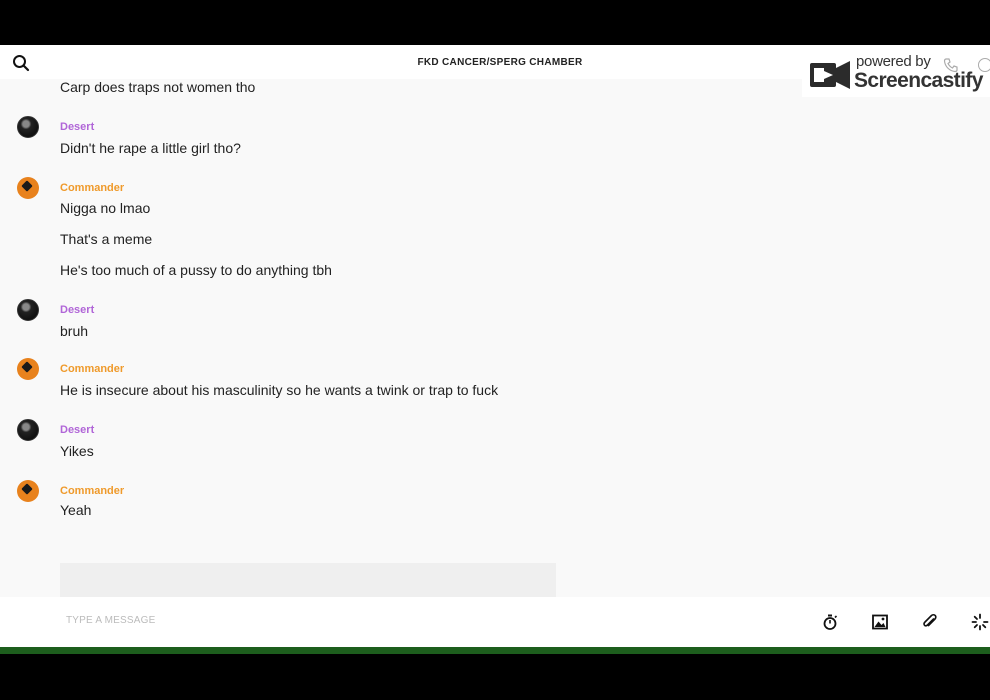 The width and height of the screenshot is (990, 700). I want to click on screencastify-watermark: powered by Screencastify, so click(896, 73).